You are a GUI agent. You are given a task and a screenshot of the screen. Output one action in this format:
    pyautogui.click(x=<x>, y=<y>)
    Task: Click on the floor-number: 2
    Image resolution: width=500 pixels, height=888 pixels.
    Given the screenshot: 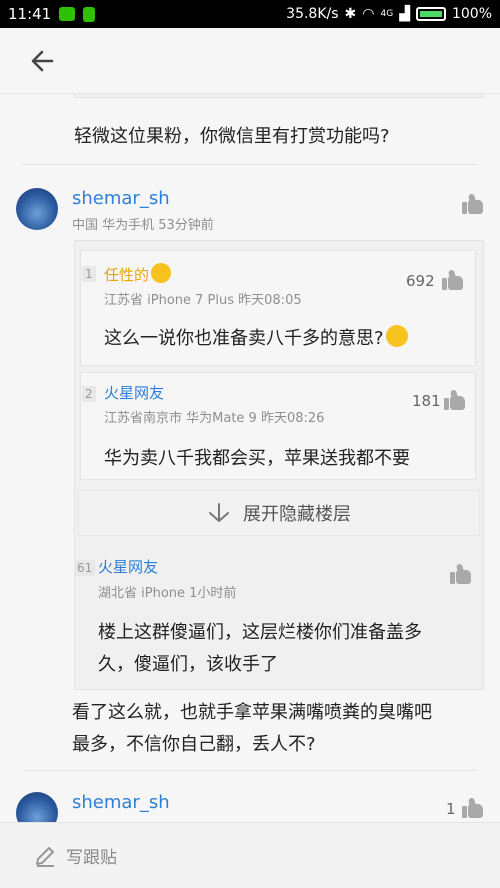 What is the action you would take?
    pyautogui.click(x=89, y=394)
    